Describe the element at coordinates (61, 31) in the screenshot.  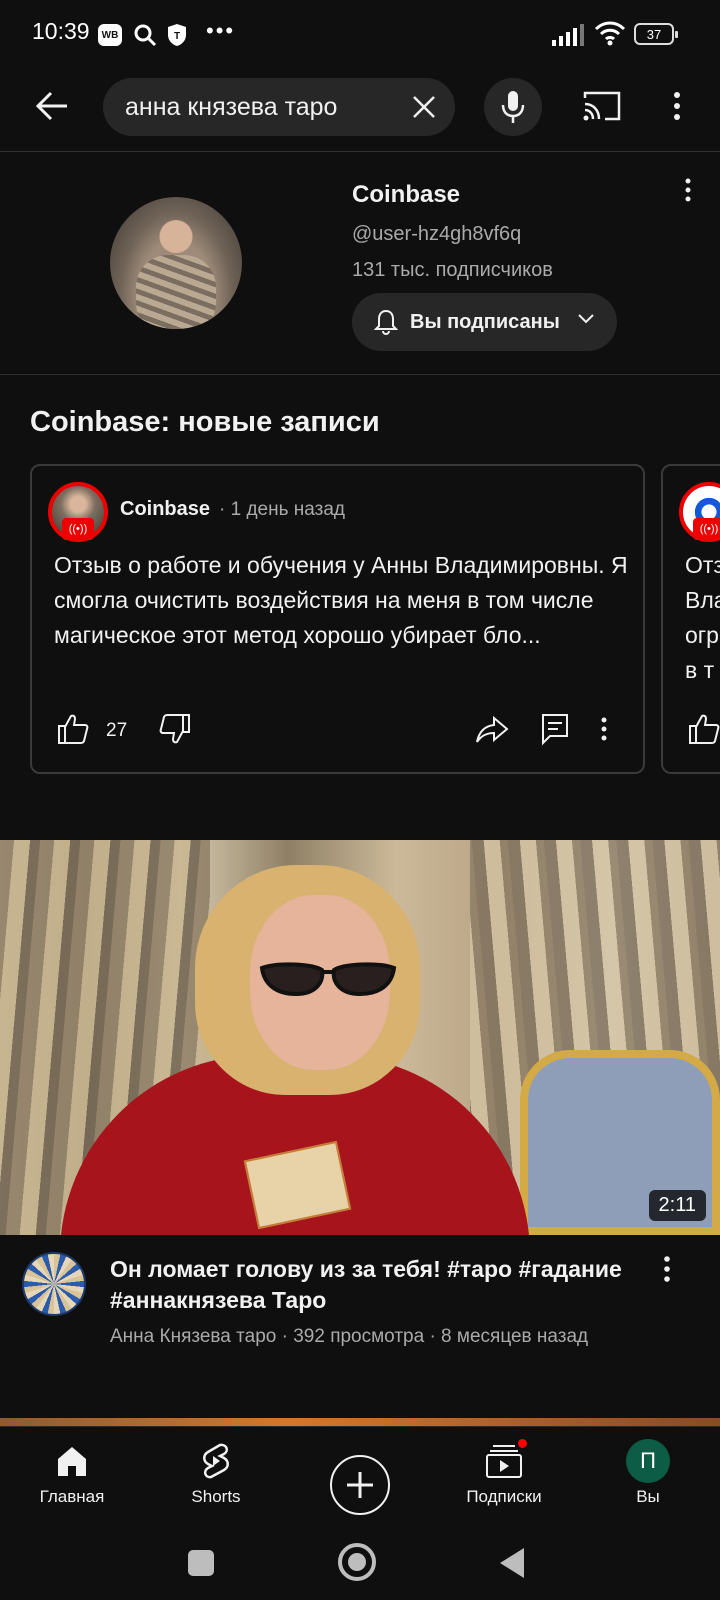
I see `status-time: 10:39` at that location.